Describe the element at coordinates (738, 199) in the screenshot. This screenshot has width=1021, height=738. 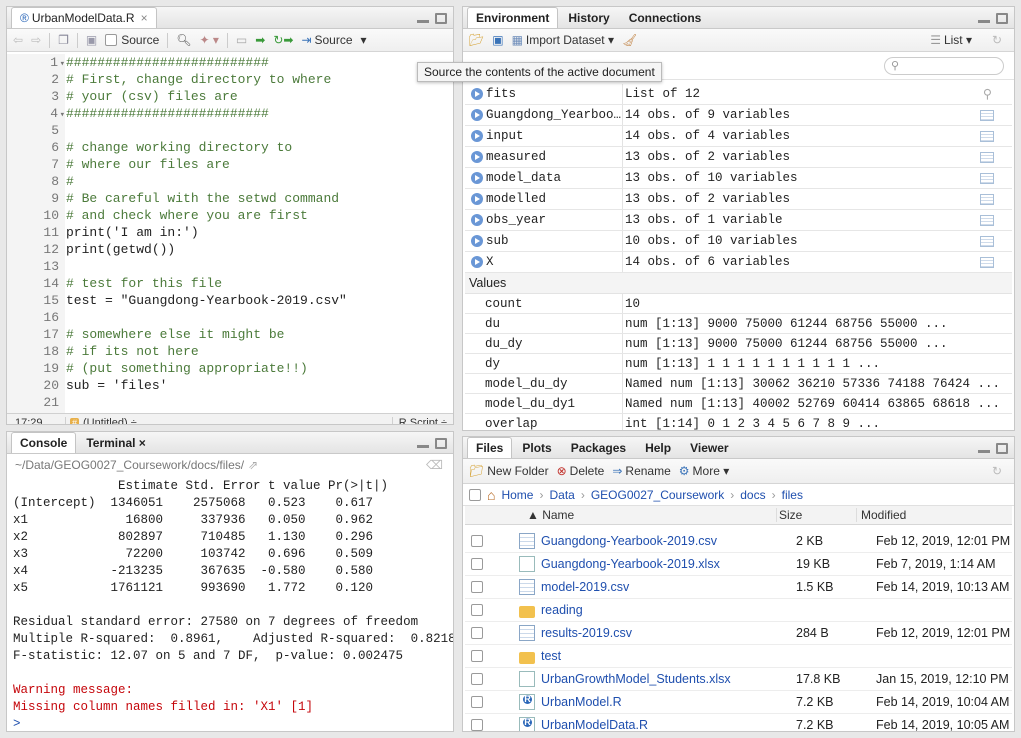
I see `env-data-row: modelled 13 obs. of 2 variables` at that location.